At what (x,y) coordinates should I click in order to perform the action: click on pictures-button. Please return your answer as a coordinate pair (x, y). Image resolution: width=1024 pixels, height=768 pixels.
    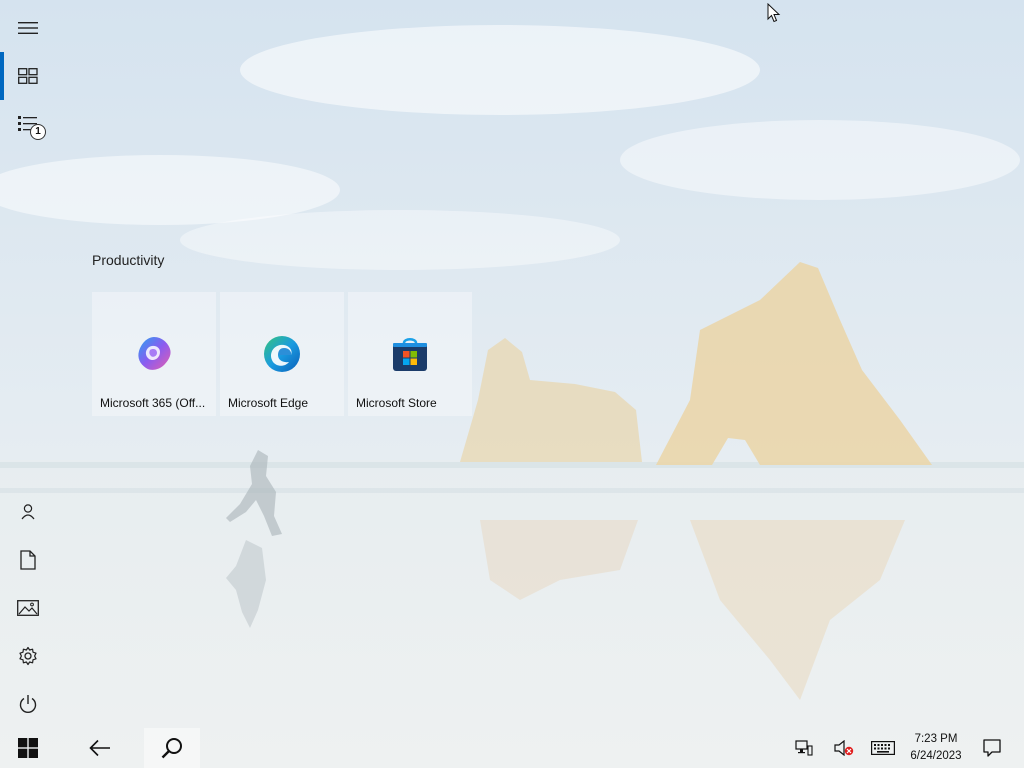
    Looking at the image, I should click on (28, 608).